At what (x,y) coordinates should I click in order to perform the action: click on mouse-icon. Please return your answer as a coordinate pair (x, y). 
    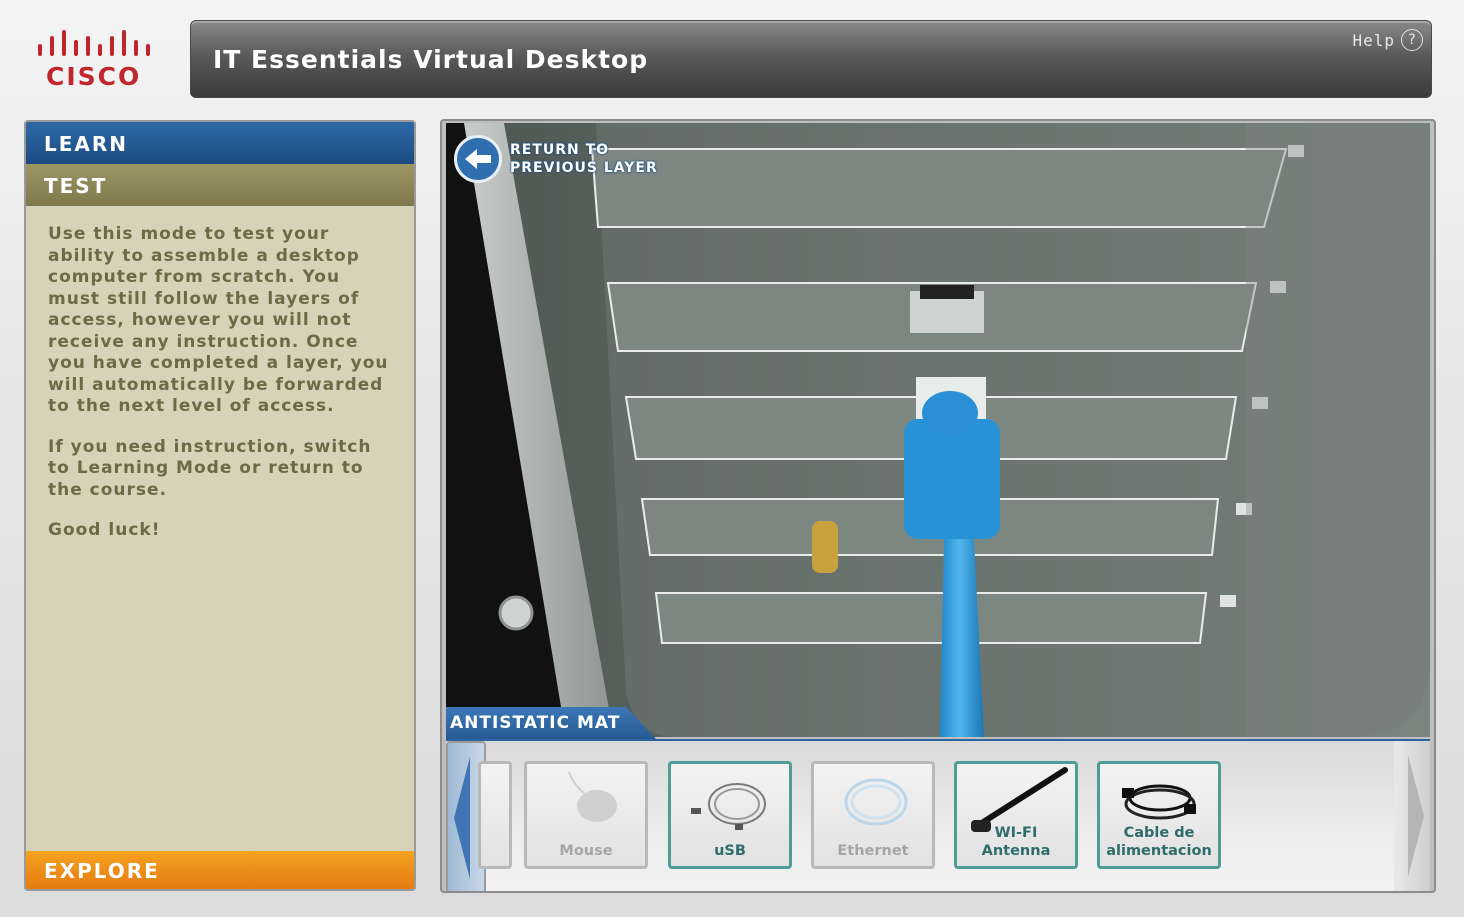
    Looking at the image, I should click on (592, 796).